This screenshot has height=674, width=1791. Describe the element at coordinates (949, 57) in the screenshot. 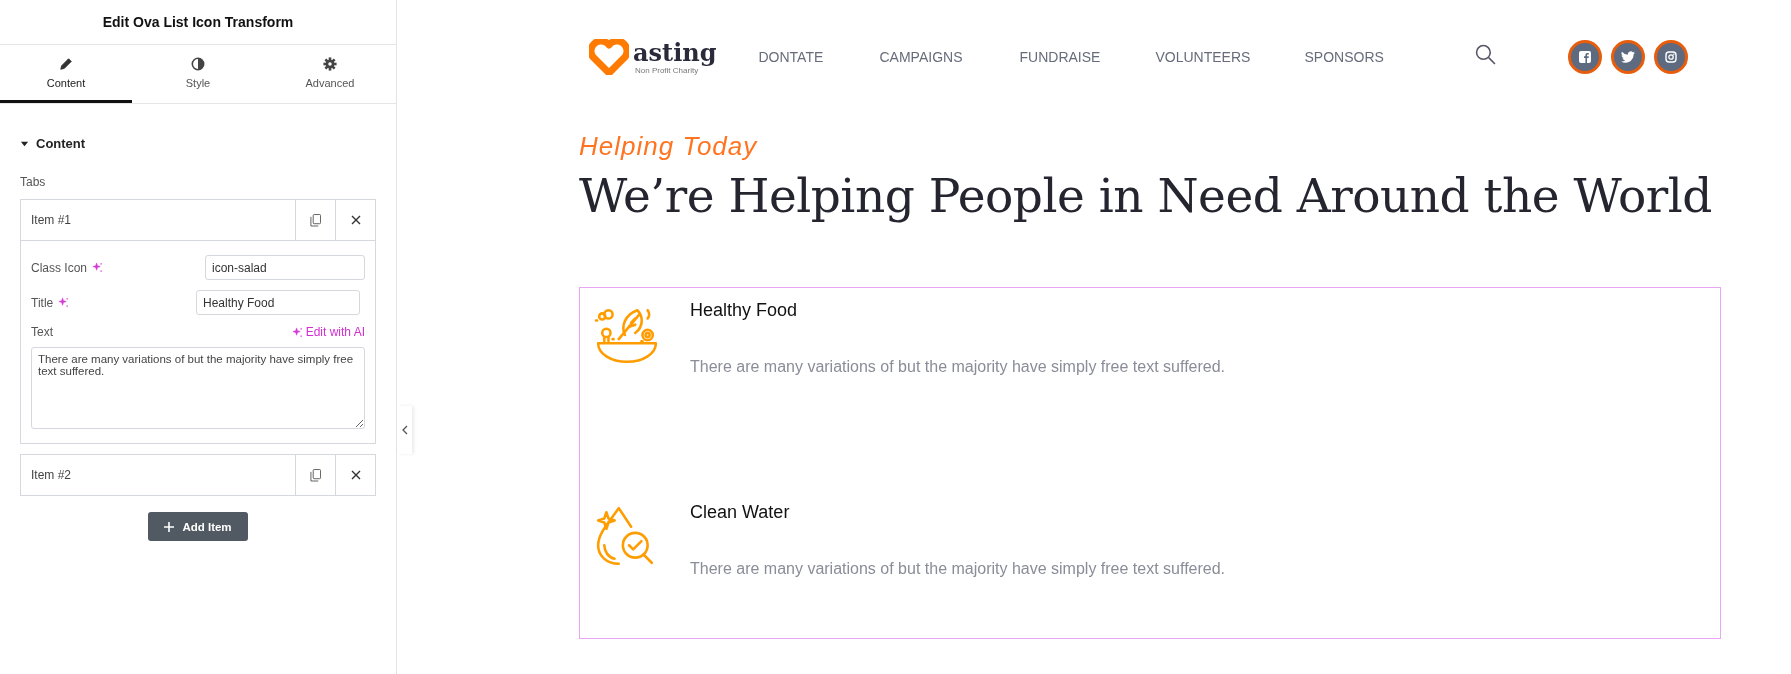

I see `nav-link: CAMPAIGNS` at that location.